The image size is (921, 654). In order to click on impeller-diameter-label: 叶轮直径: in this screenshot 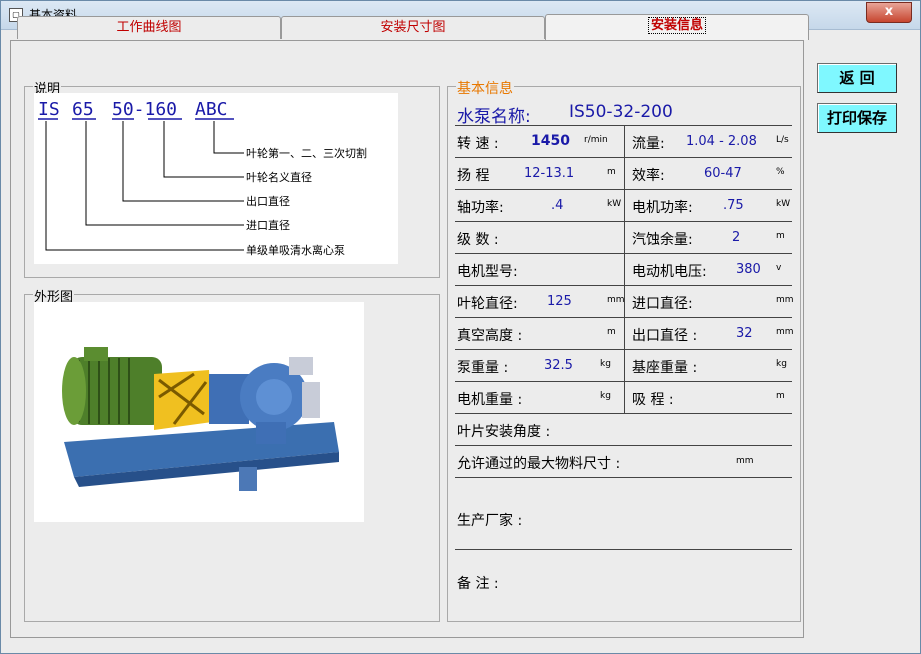, I will do `click(487, 304)`.